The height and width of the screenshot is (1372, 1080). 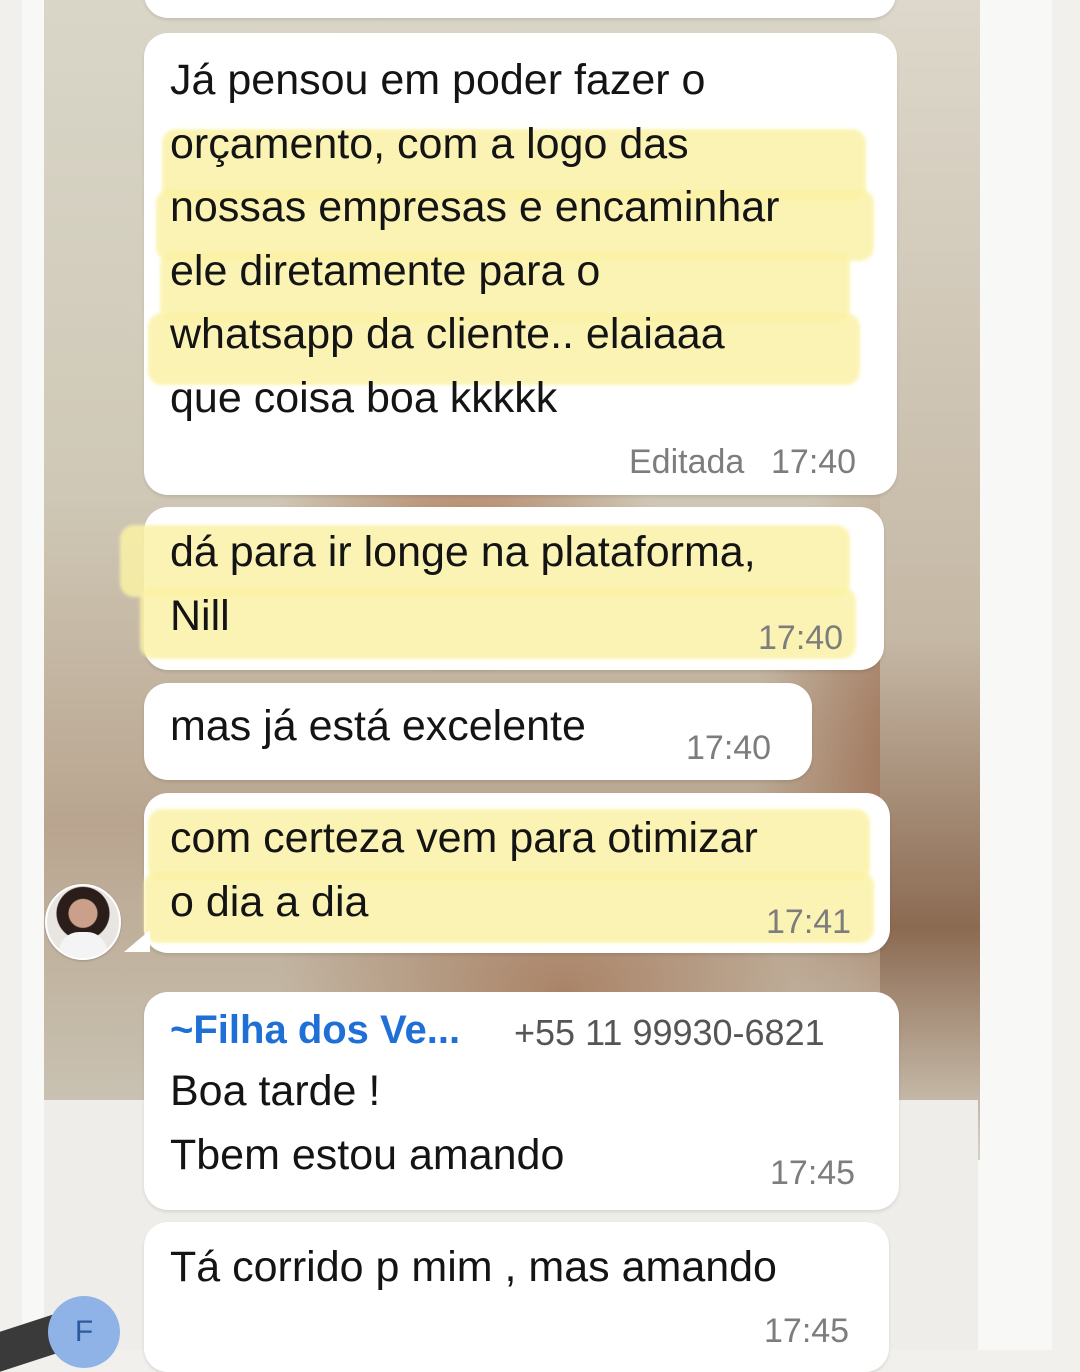 What do you see at coordinates (83, 945) in the screenshot?
I see `avatar-figure` at bounding box center [83, 945].